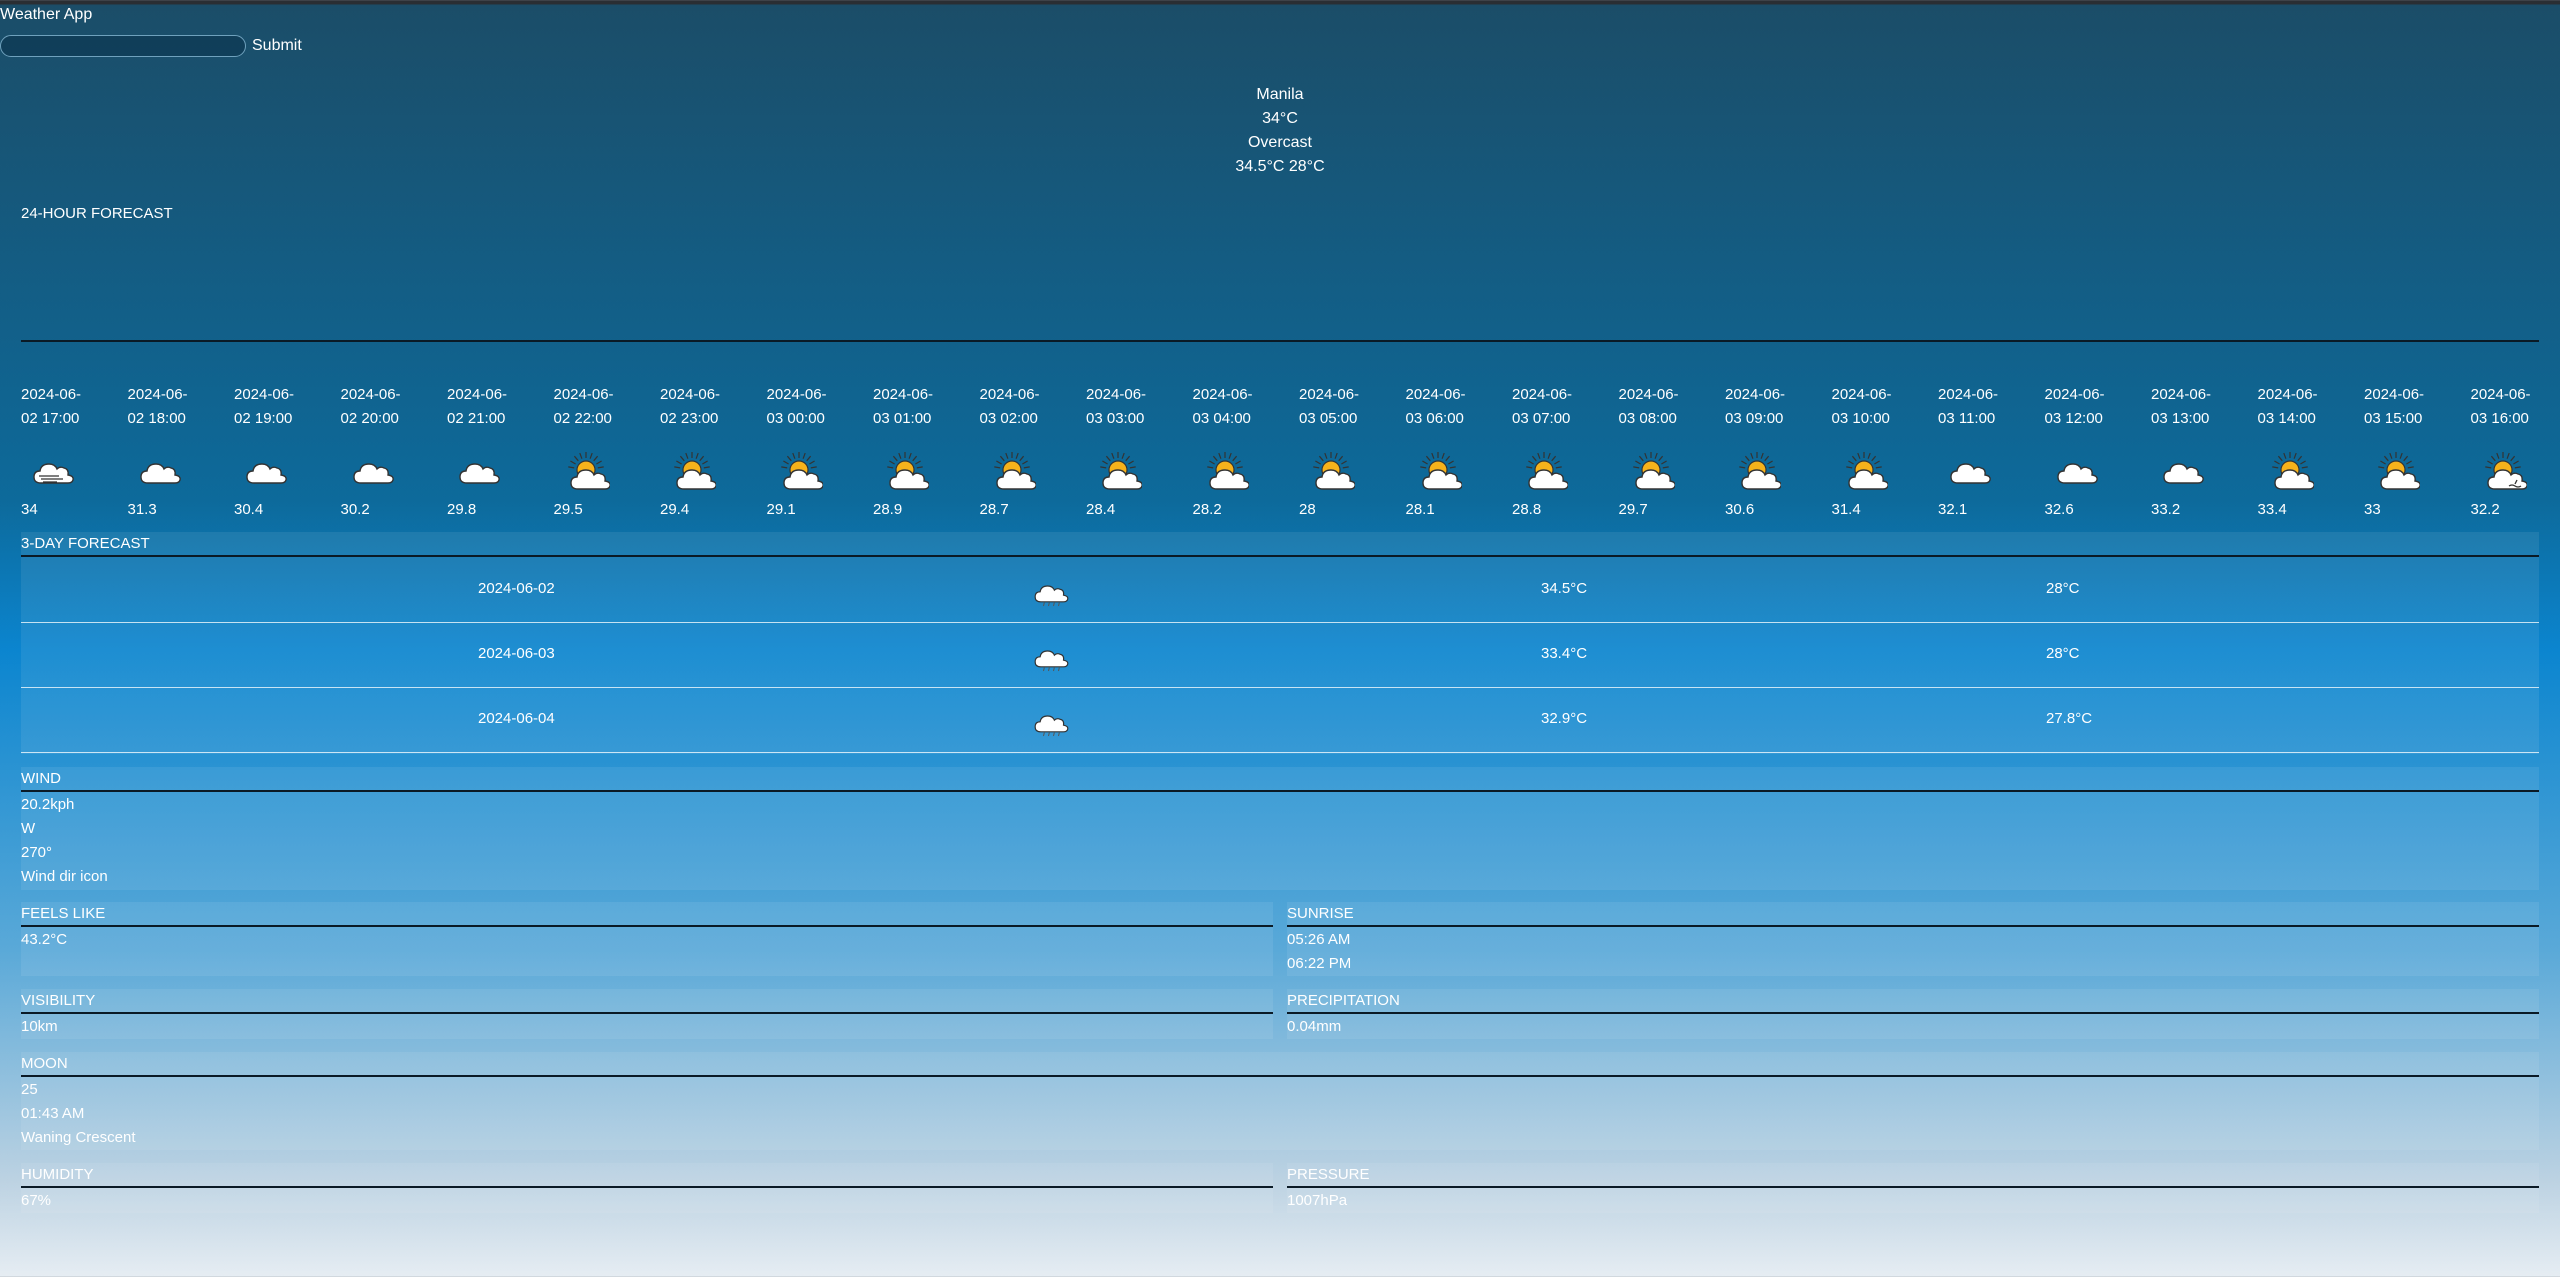 The width and height of the screenshot is (2560, 1277). Describe the element at coordinates (2166, 509) in the screenshot. I see `hour-temp: 33.2` at that location.